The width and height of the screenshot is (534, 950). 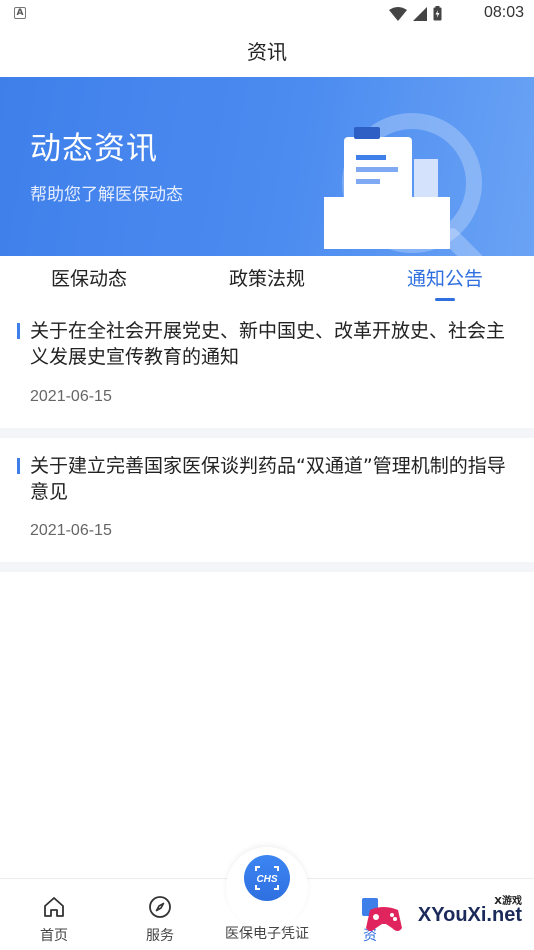 I want to click on wifi-icon, so click(x=398, y=13).